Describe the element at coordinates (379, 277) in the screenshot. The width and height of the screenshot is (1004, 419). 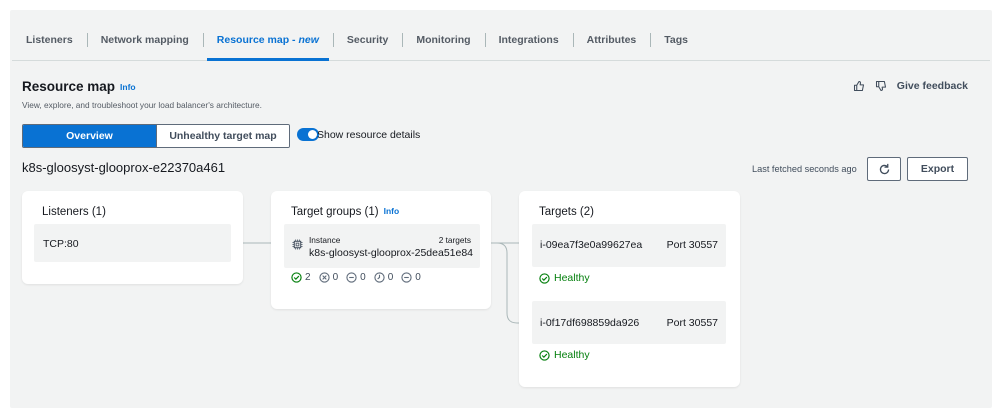
I see `pending-clock-icon` at that location.